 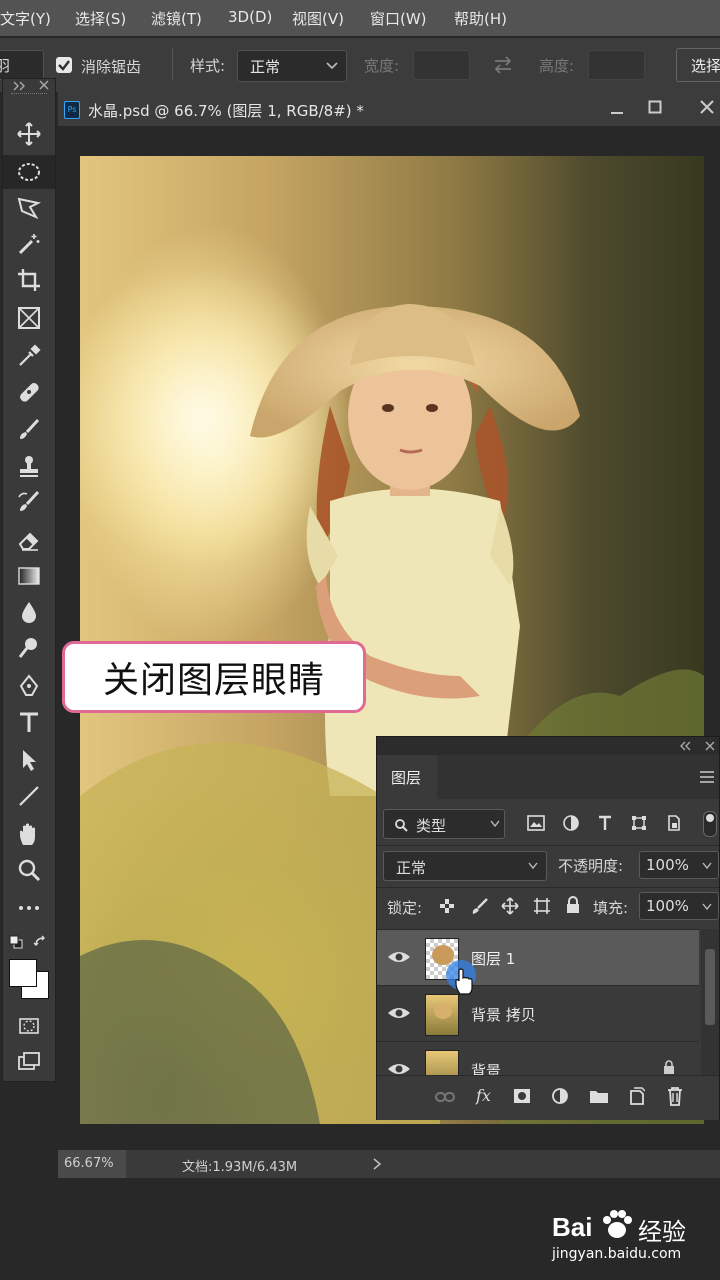 I want to click on blur-tool, so click(x=29, y=612).